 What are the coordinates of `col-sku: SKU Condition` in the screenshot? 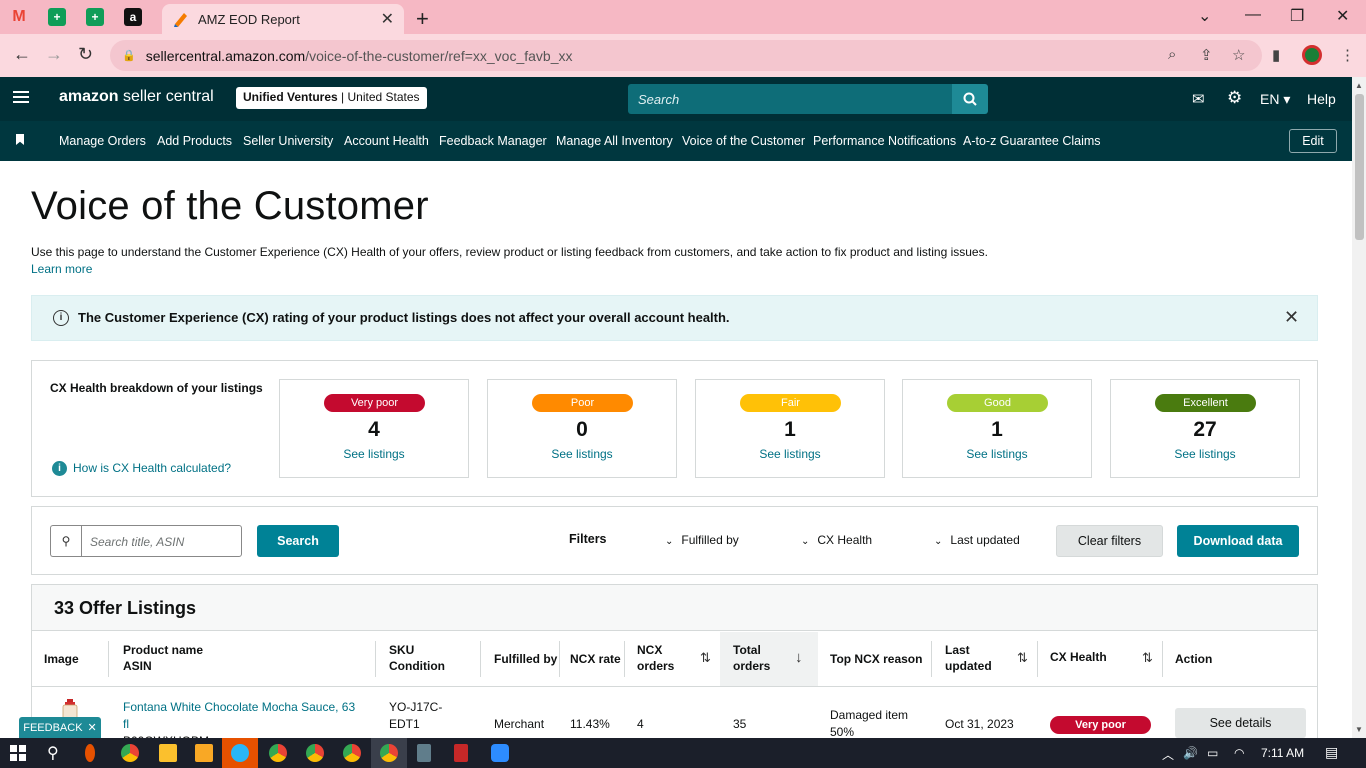 It's located at (417, 658).